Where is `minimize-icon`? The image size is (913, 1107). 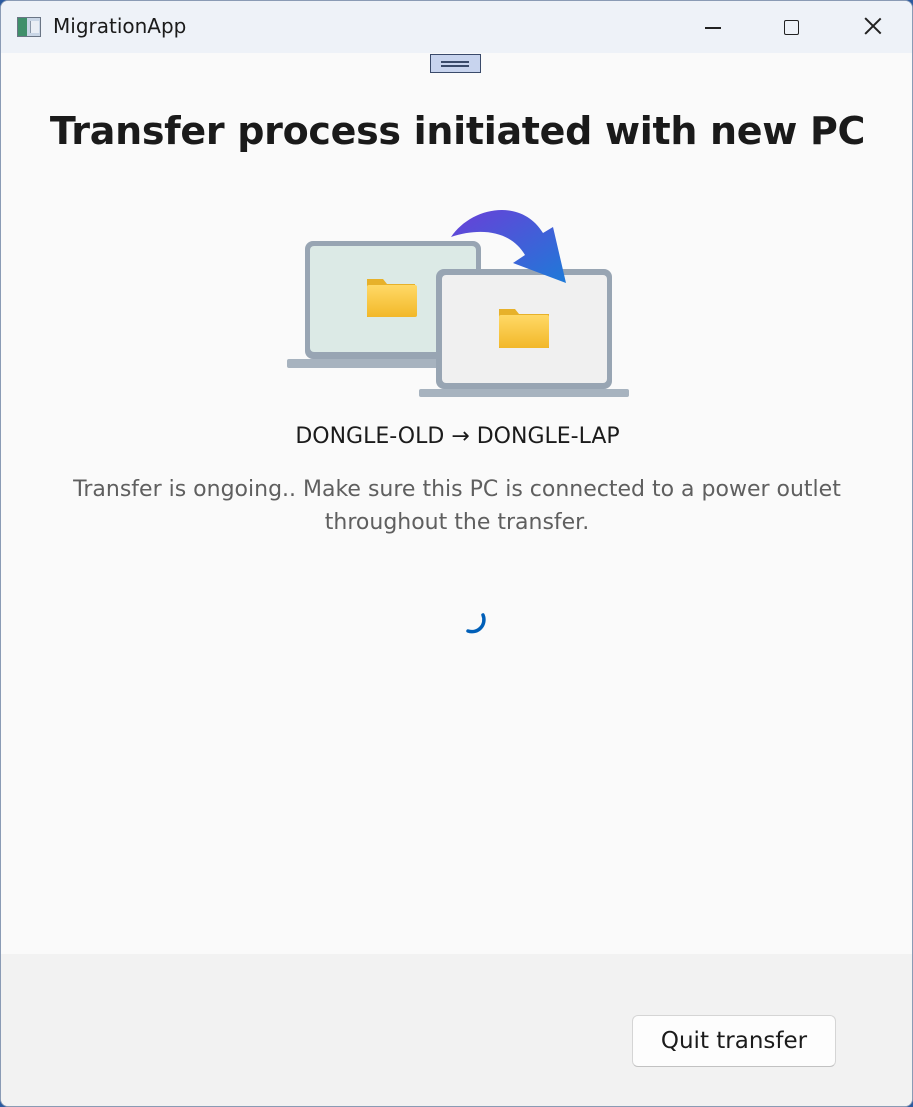
minimize-icon is located at coordinates (713, 28).